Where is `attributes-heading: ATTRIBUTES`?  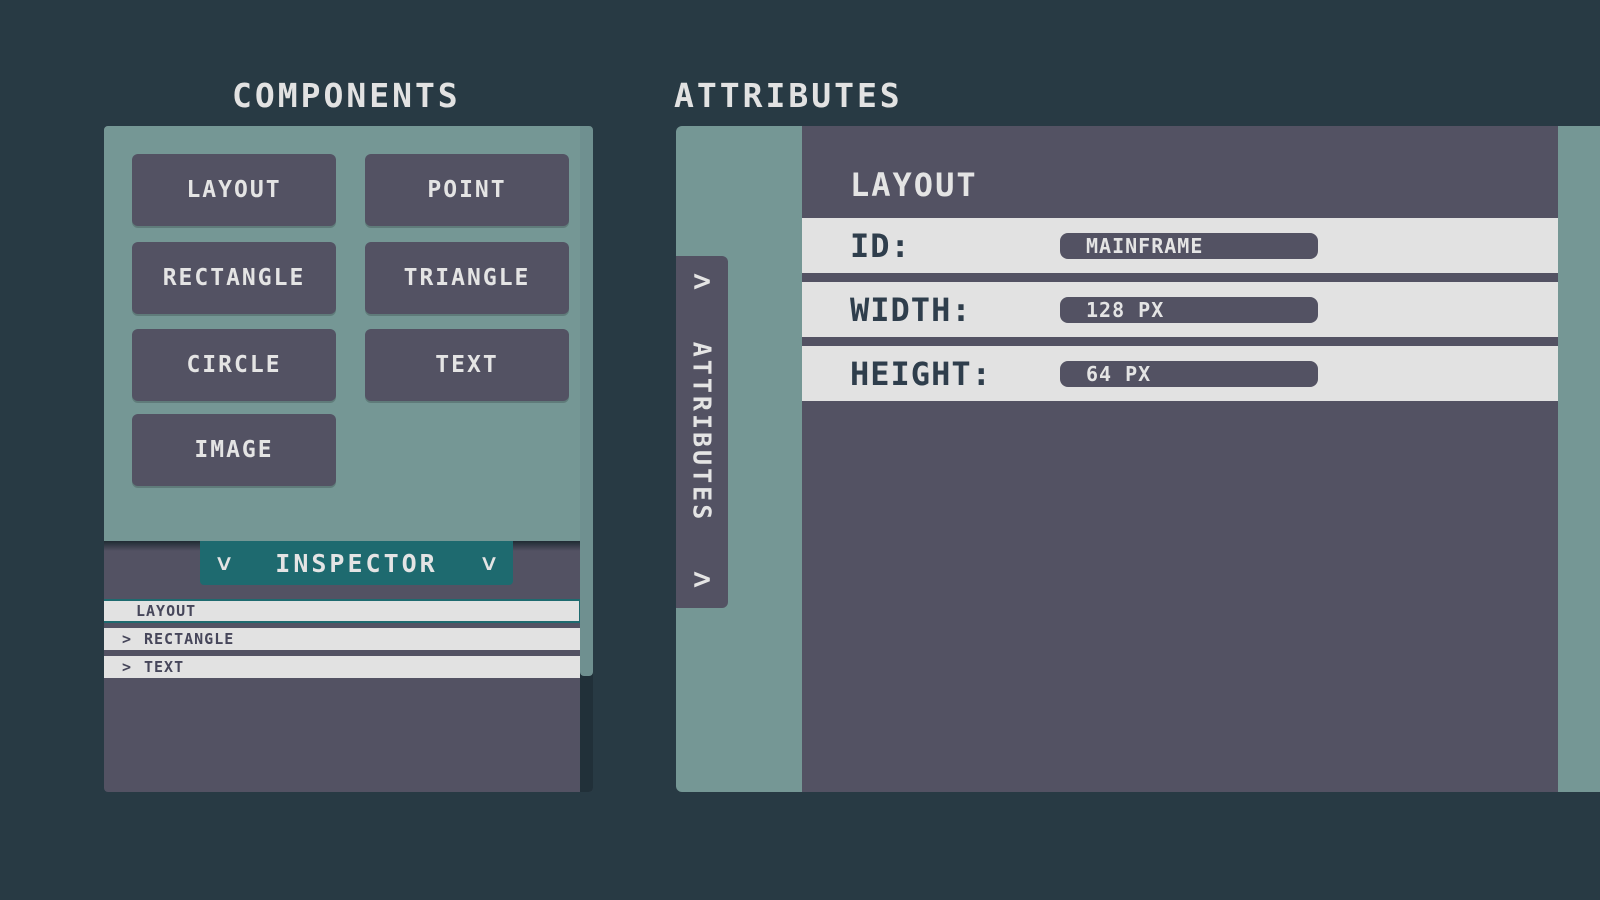
attributes-heading: ATTRIBUTES is located at coordinates (788, 95).